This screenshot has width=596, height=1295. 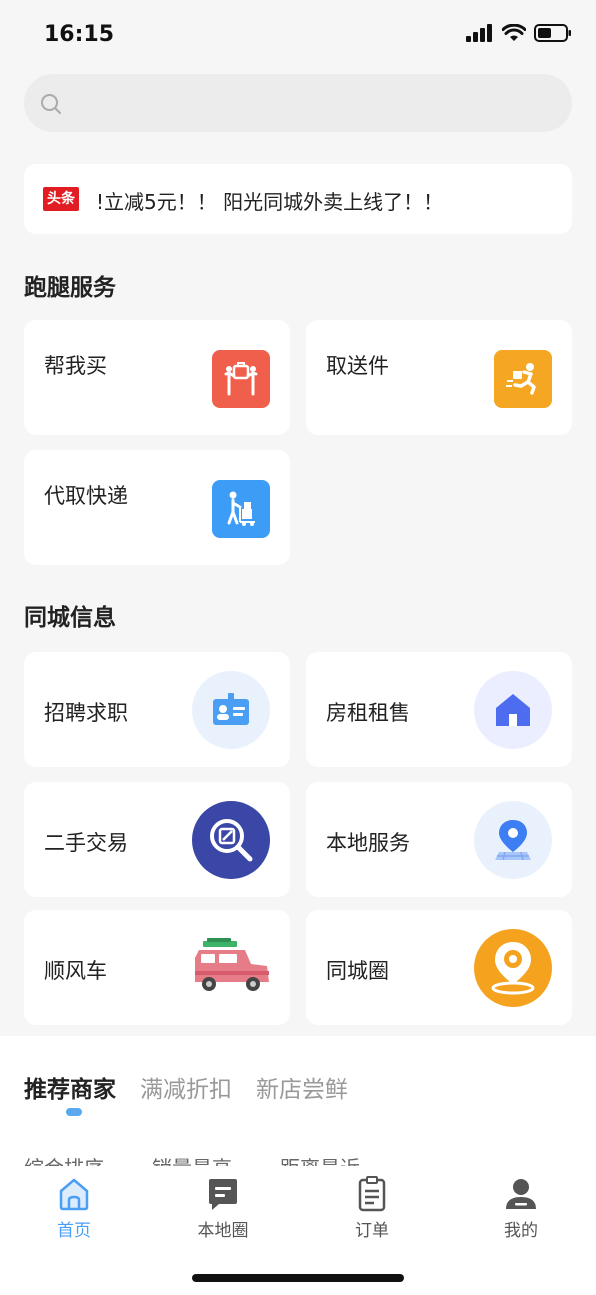 I want to click on tab-new-stores: 新店尝鲜, so click(x=302, y=1087).